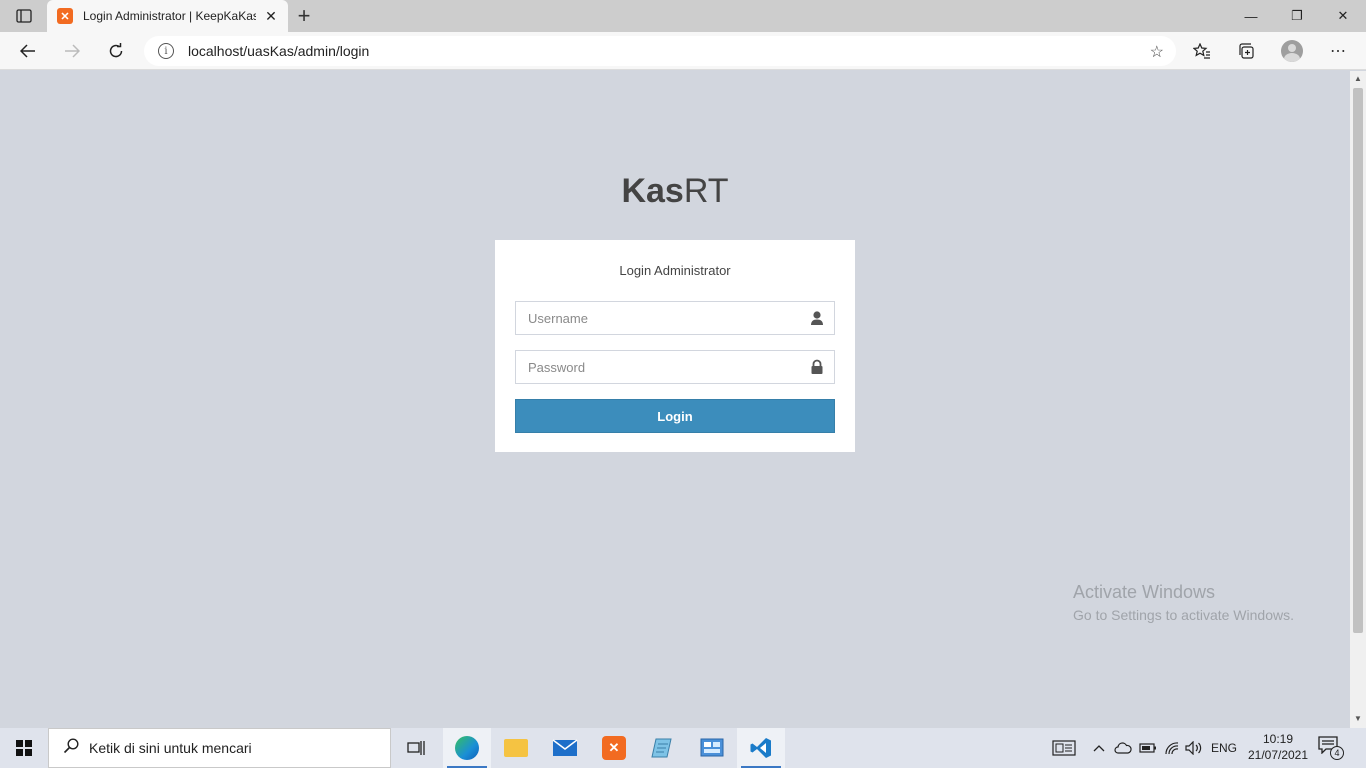 The image size is (1366, 768). I want to click on edge-icon, so click(467, 748).